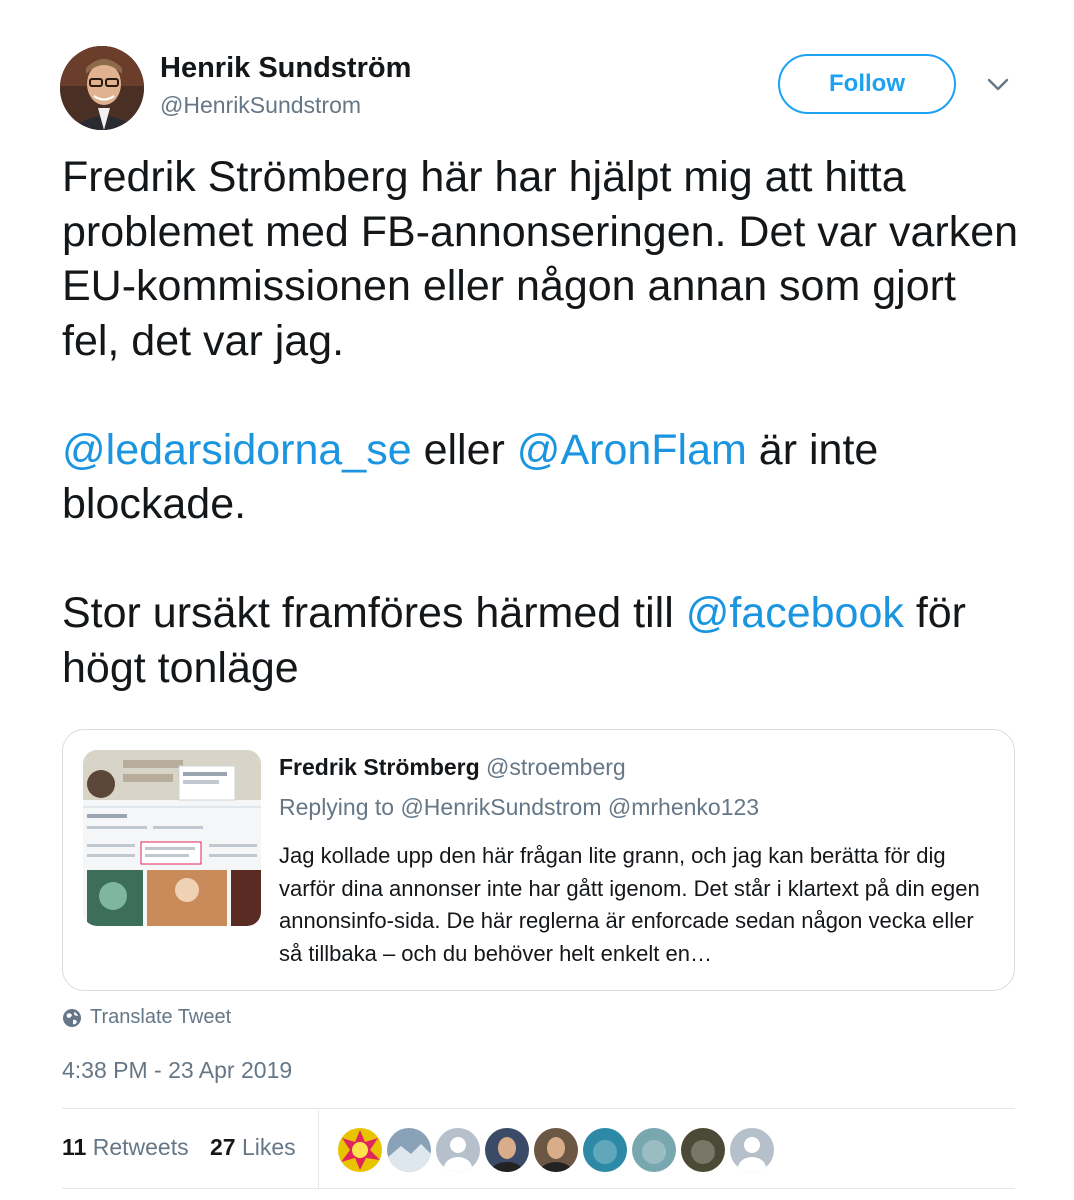  I want to click on chevron-down-icon, so click(998, 84).